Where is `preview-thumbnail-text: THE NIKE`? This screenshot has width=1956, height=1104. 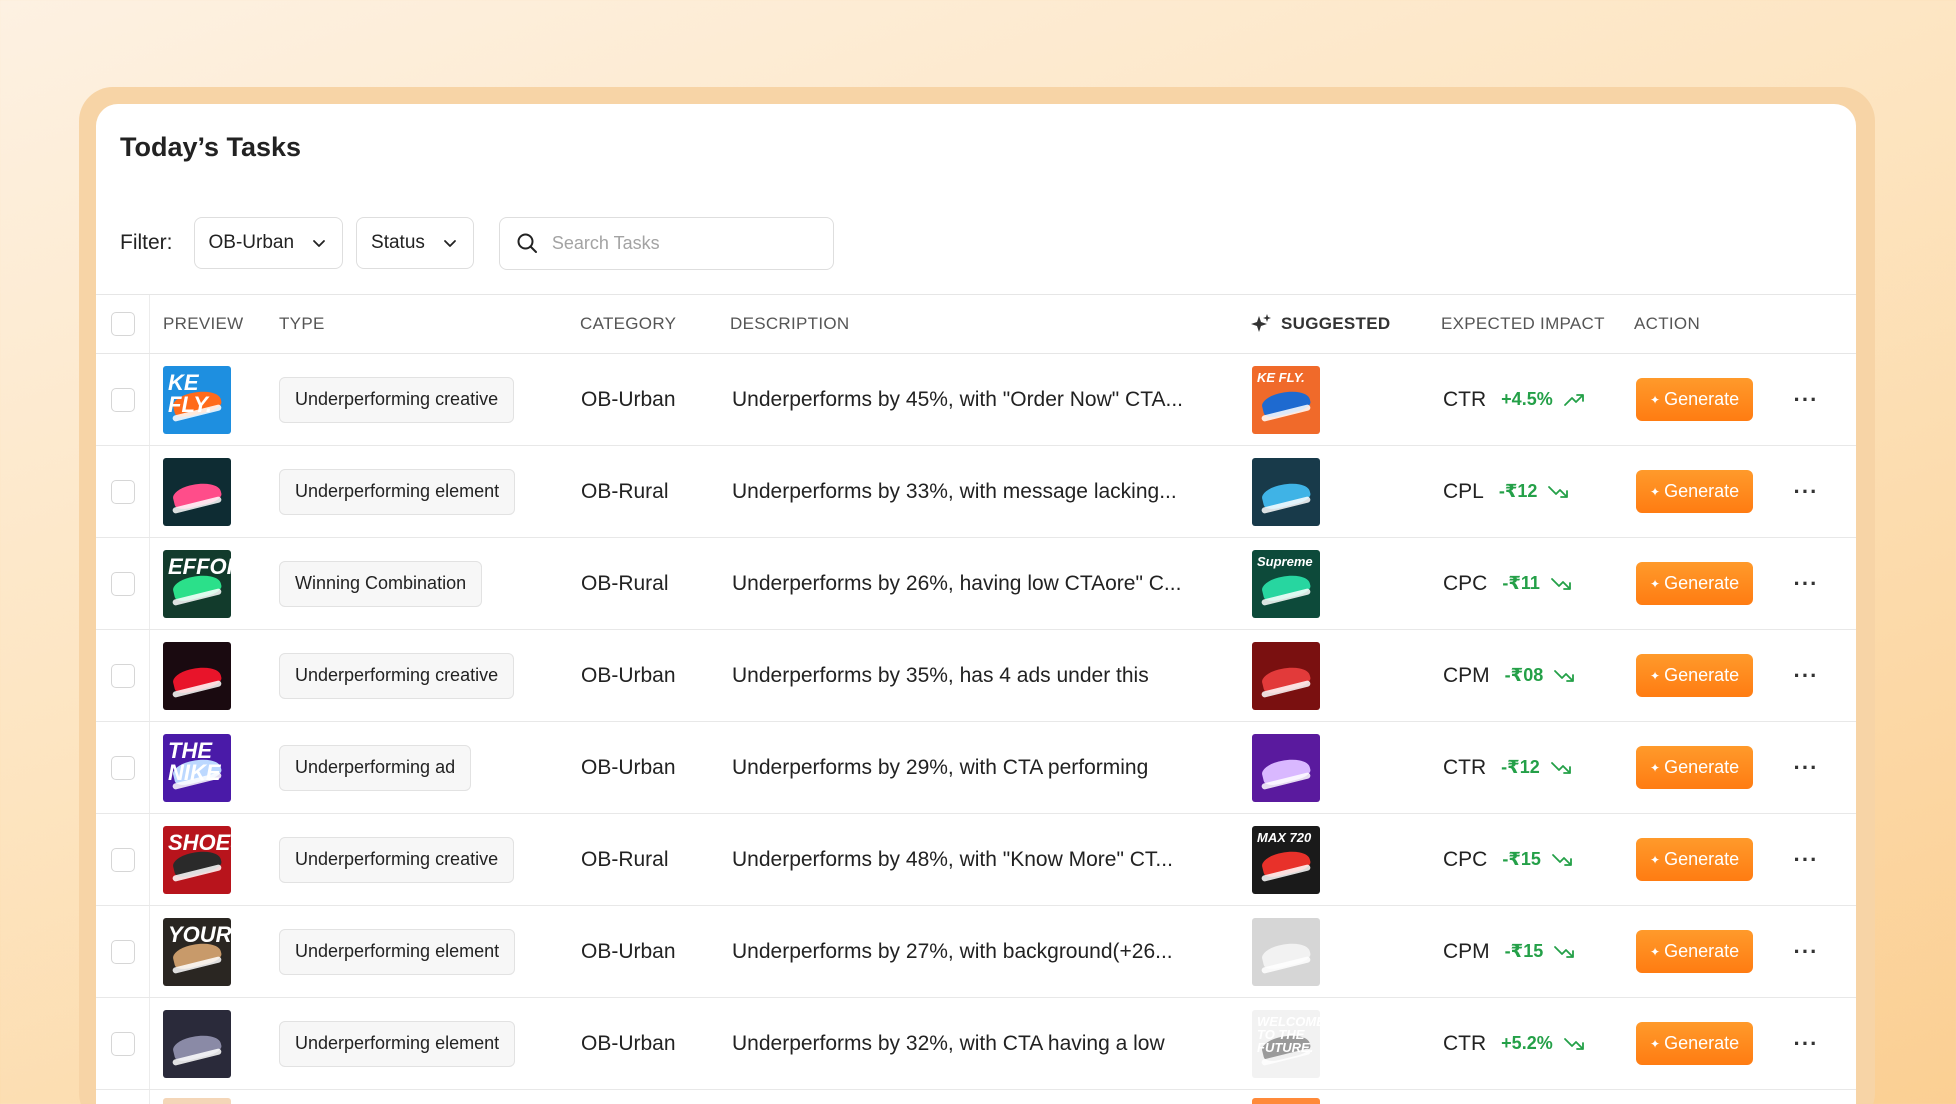 preview-thumbnail-text: THE NIKE is located at coordinates (194, 761).